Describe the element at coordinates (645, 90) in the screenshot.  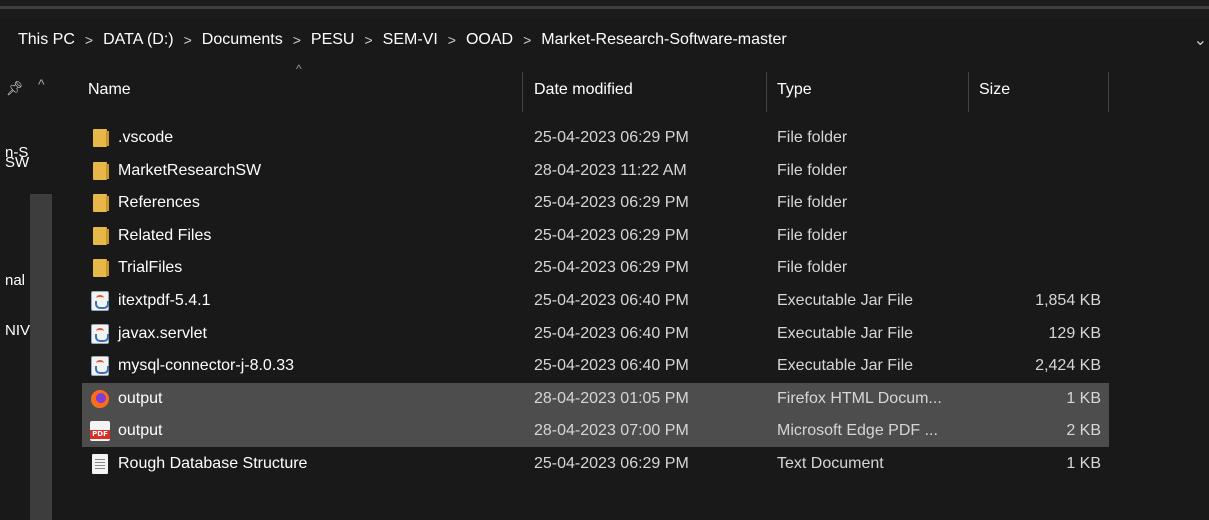
I see `column-header-date: Date modified` at that location.